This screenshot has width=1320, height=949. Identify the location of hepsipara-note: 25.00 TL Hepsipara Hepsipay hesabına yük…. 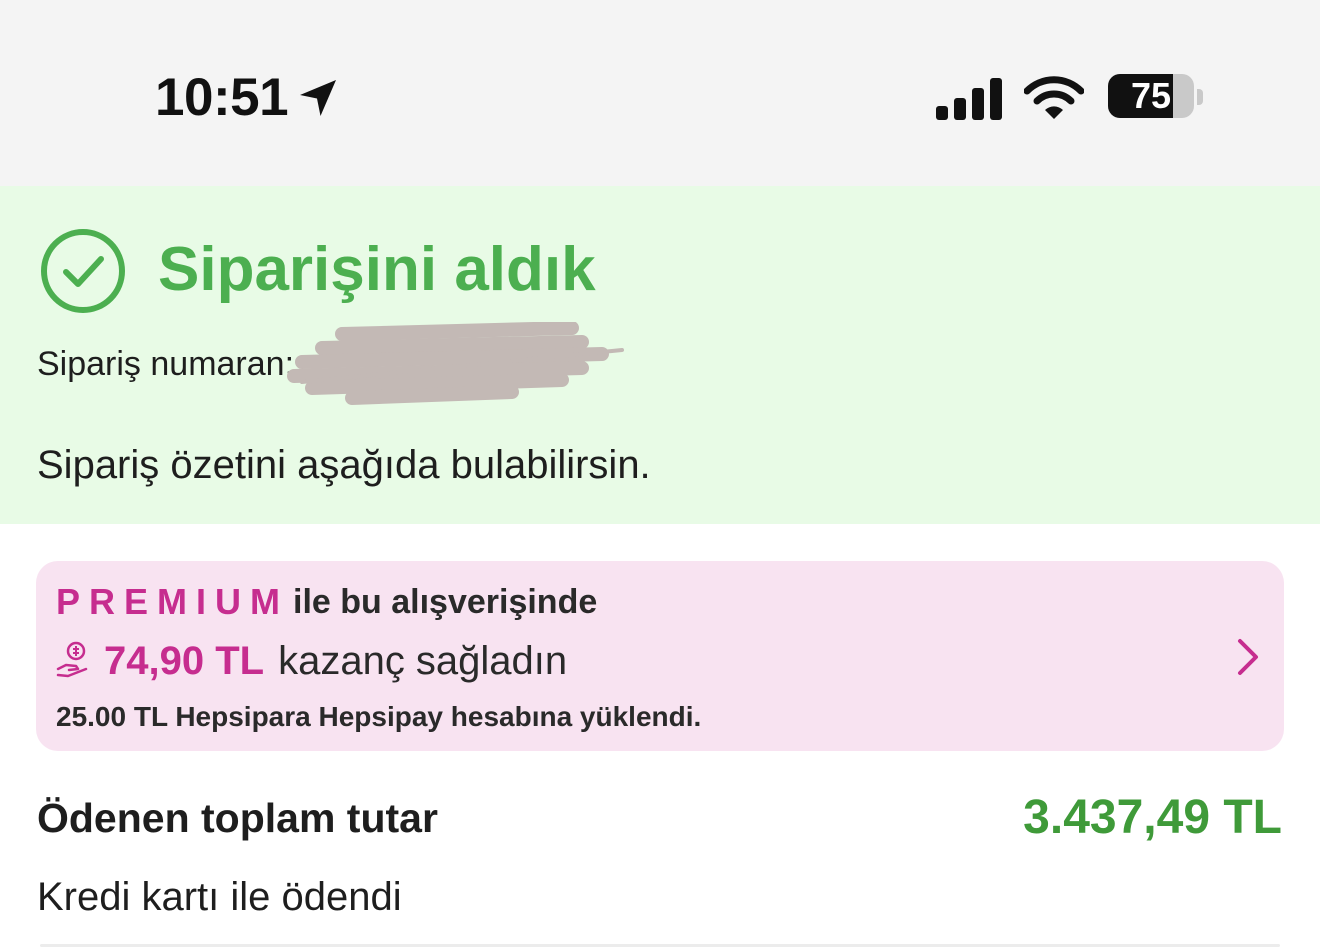
(379, 716).